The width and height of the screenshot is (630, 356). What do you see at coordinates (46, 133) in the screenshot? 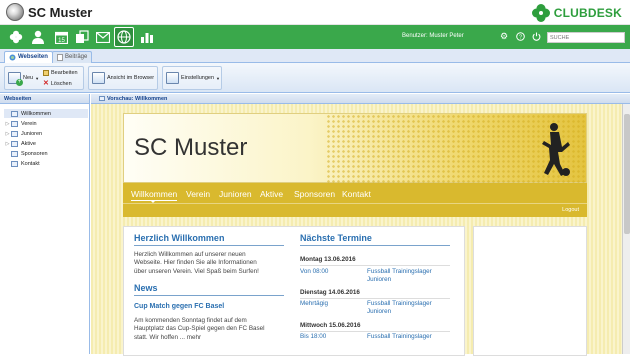
I see `sidebar-item-junioren: ▷ Junioren` at bounding box center [46, 133].